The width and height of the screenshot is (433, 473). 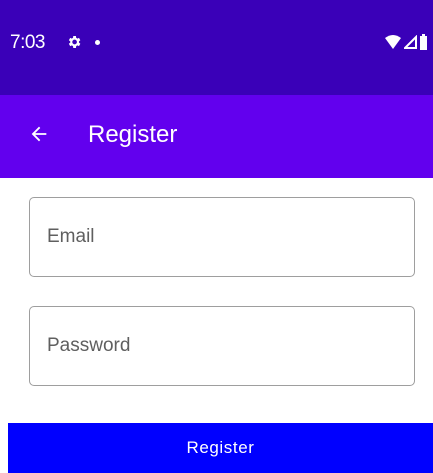 What do you see at coordinates (74, 42) in the screenshot?
I see `settings-gear-icon` at bounding box center [74, 42].